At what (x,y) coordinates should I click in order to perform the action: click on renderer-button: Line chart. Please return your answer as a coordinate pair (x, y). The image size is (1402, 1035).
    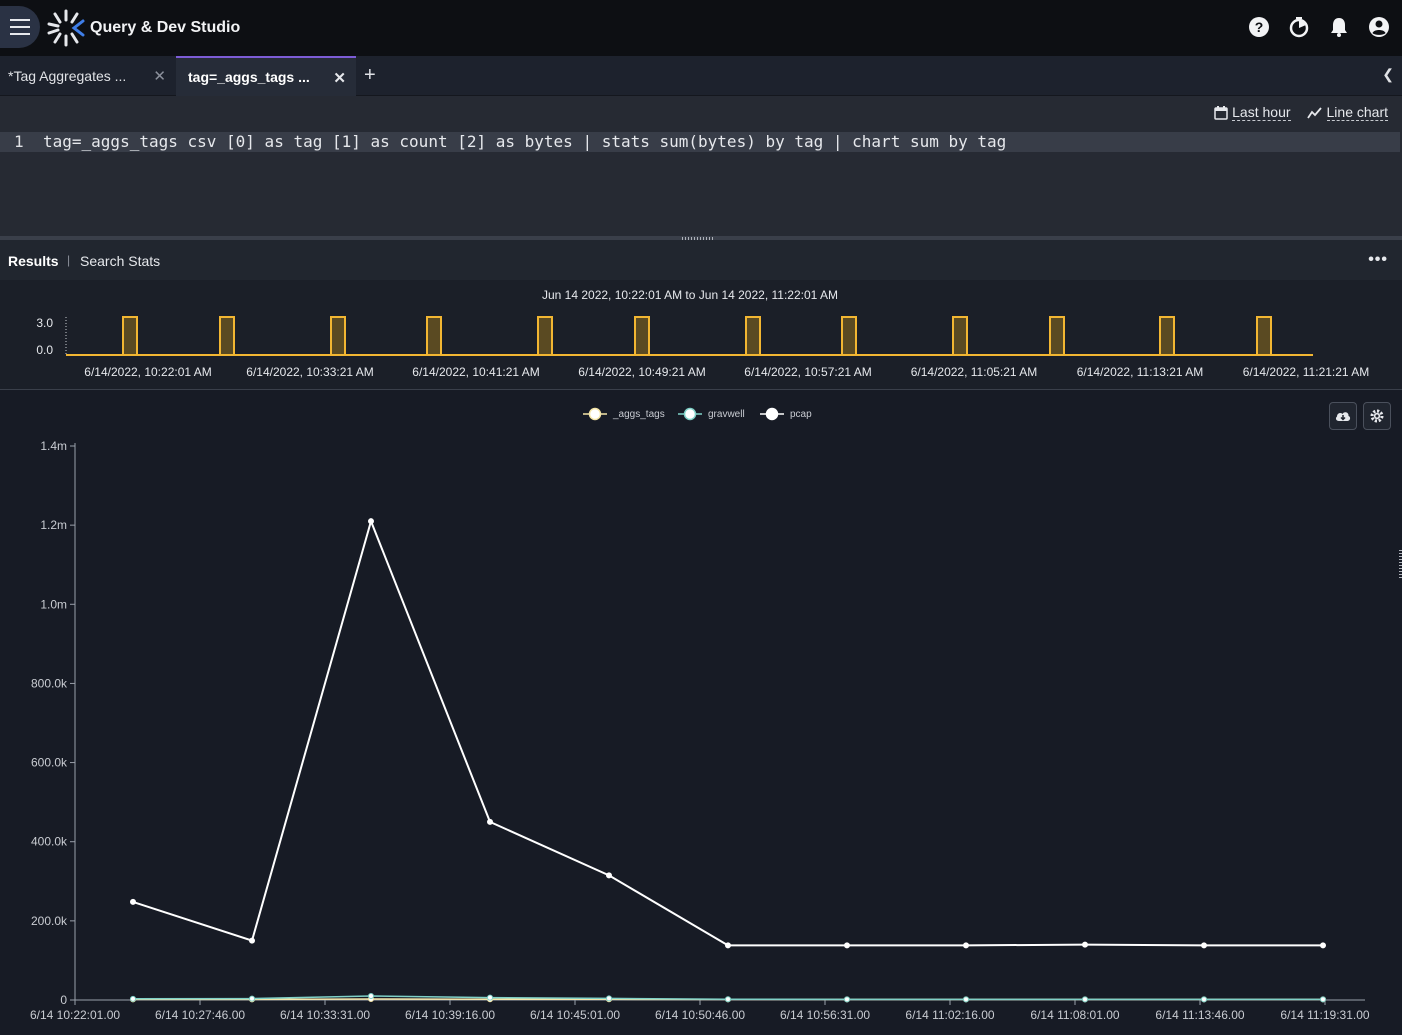
    Looking at the image, I should click on (1347, 112).